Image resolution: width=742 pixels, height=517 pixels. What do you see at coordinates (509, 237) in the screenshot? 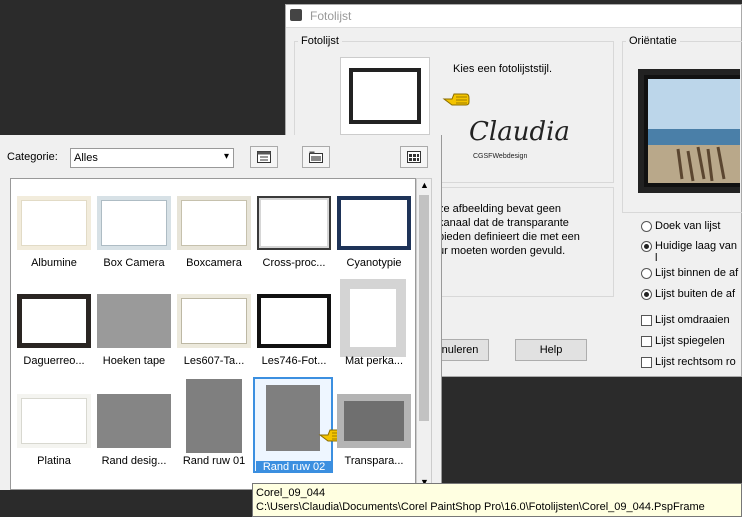
I see `info-line-3: bieden definieert die met een` at bounding box center [509, 237].